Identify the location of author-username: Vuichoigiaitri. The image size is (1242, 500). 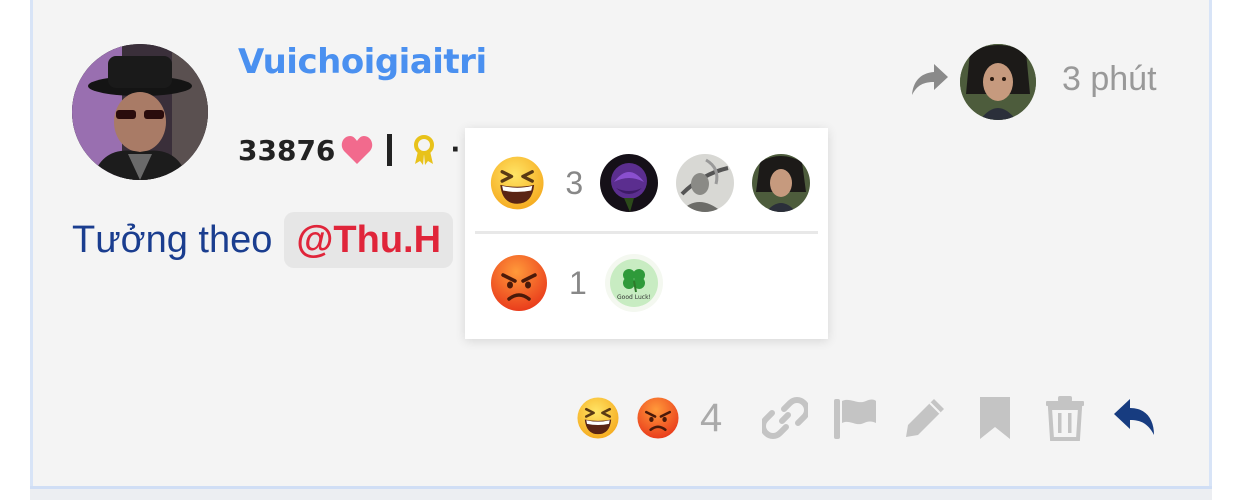
(362, 62).